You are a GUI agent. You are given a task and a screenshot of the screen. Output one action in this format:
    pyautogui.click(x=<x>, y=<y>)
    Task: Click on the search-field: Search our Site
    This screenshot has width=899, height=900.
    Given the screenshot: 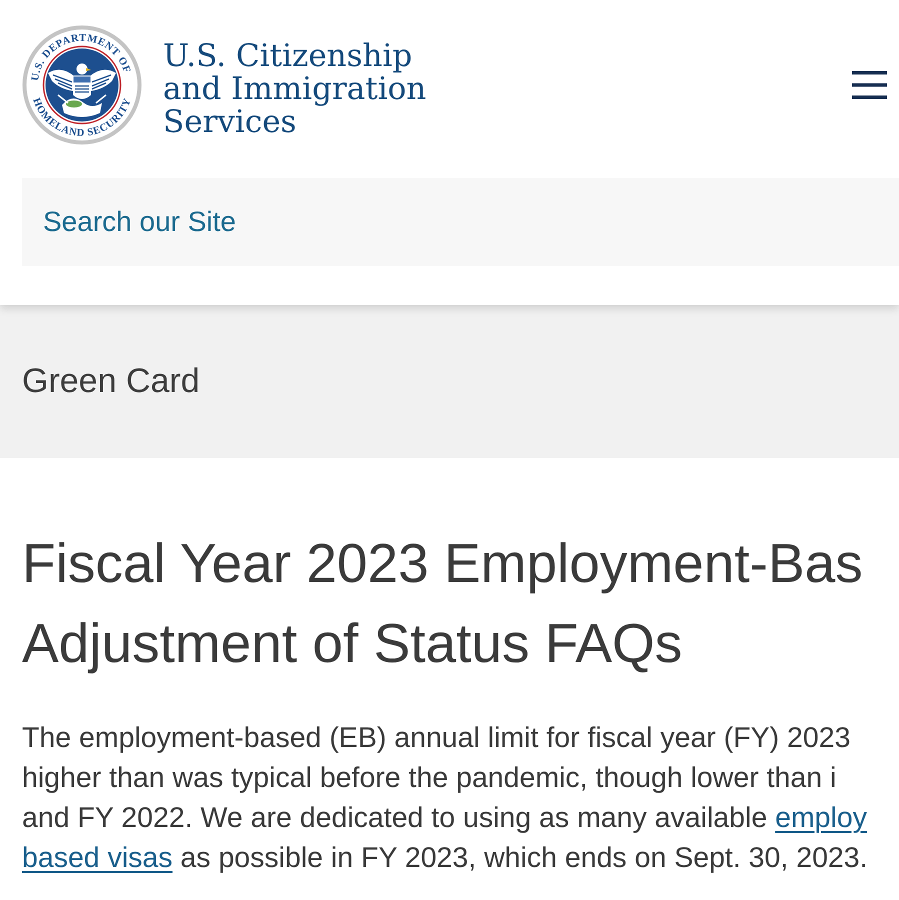 What is the action you would take?
    pyautogui.click(x=460, y=222)
    